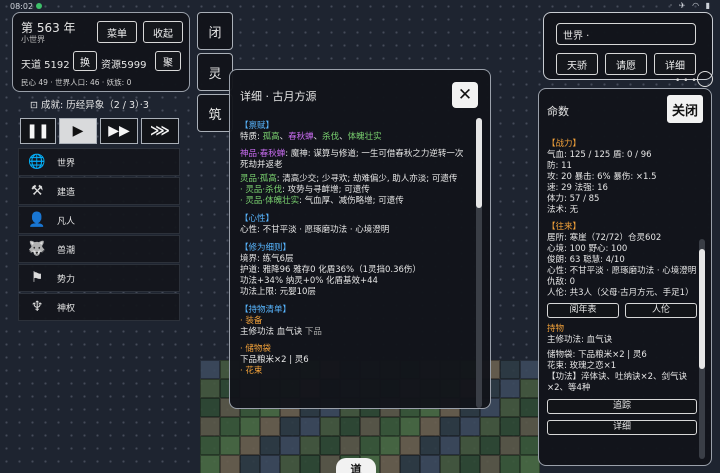 The image size is (720, 473). I want to click on fast-forward-button: ▶▶, so click(119, 131).